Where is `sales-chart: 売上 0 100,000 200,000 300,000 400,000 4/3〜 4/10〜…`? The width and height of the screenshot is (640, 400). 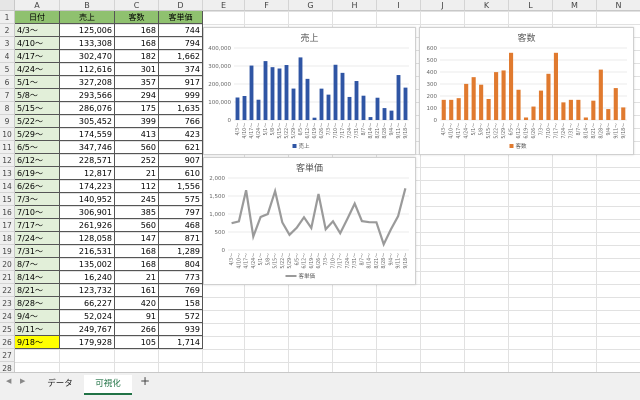
sales-chart: 売上 0 100,000 200,000 300,000 400,000 4/3〜 4/10〜… is located at coordinates (309, 91).